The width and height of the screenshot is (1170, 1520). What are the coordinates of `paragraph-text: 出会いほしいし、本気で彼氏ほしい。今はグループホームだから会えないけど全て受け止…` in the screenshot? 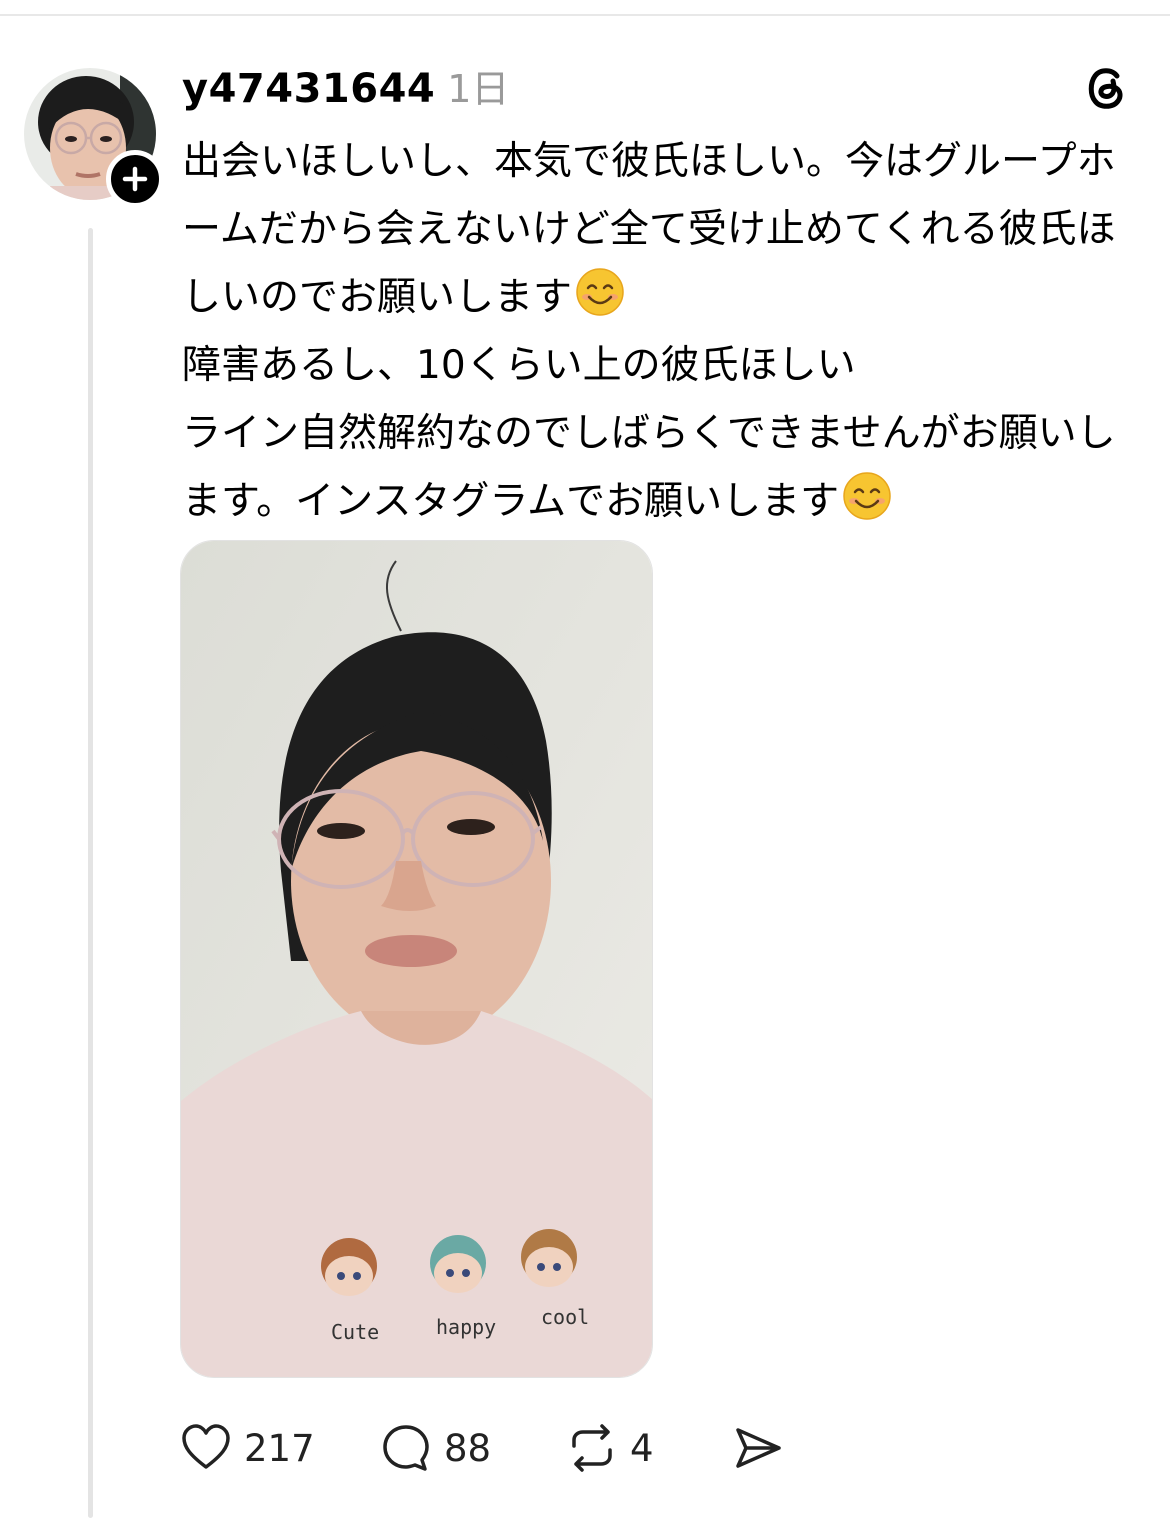 It's located at (649, 229).